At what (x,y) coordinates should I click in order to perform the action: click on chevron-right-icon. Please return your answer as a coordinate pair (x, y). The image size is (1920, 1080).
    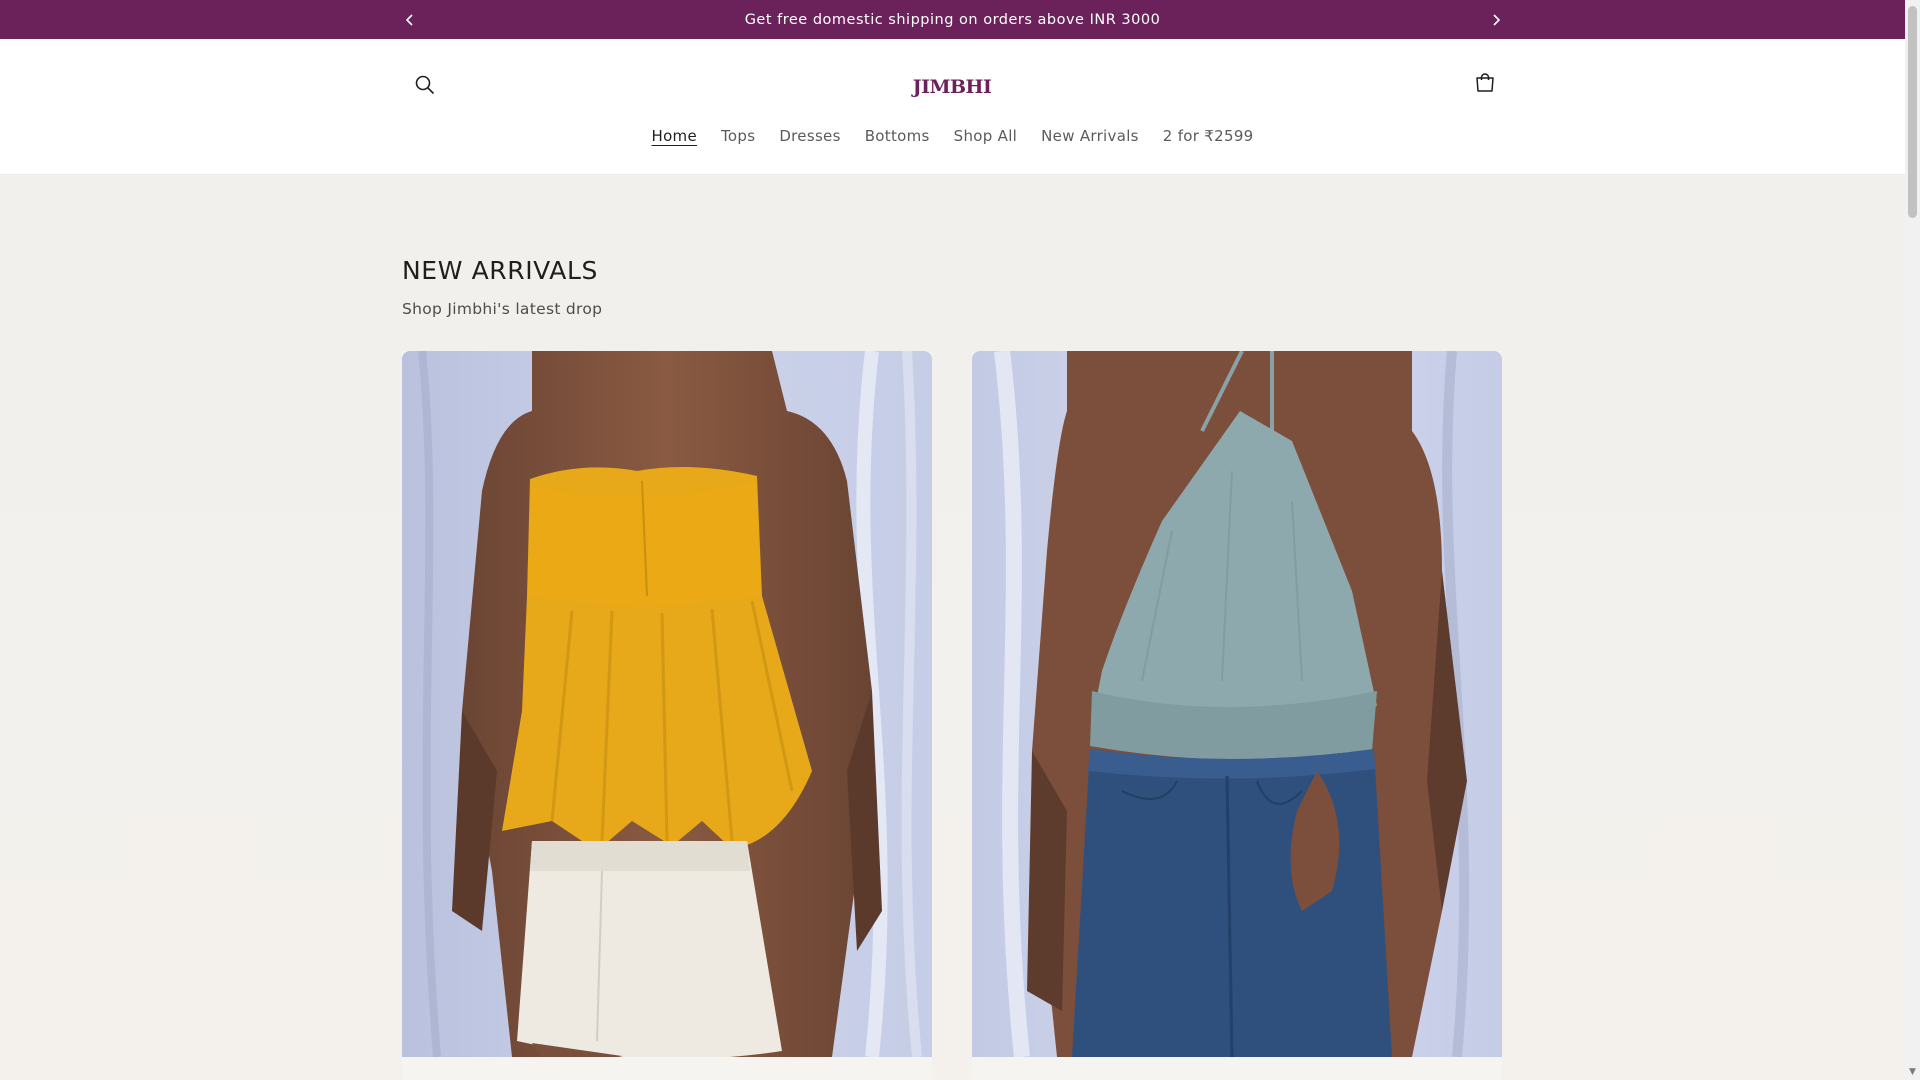
    Looking at the image, I should click on (1497, 19).